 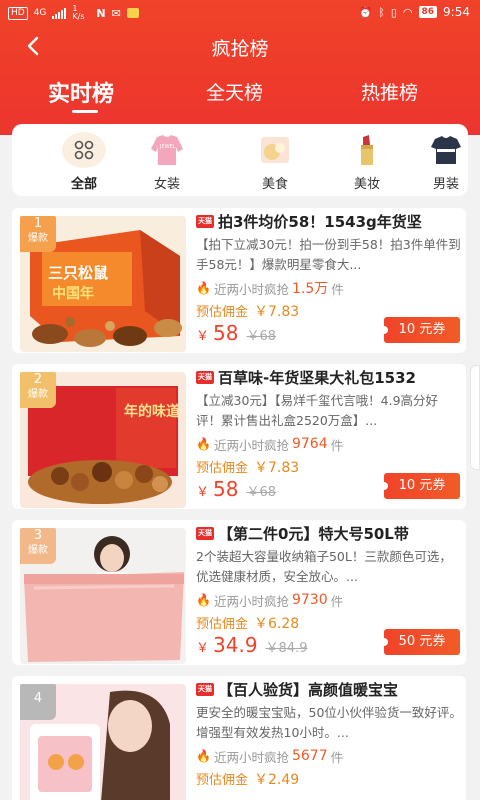 What do you see at coordinates (309, 221) in the screenshot?
I see `product-title: 天猫 拍3件均价58！1543g年货坚` at bounding box center [309, 221].